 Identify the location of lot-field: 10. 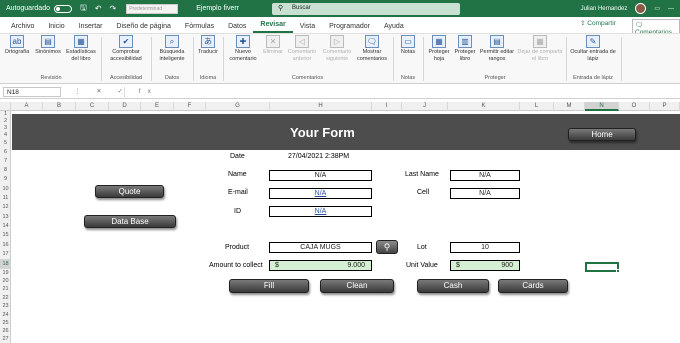
(485, 247).